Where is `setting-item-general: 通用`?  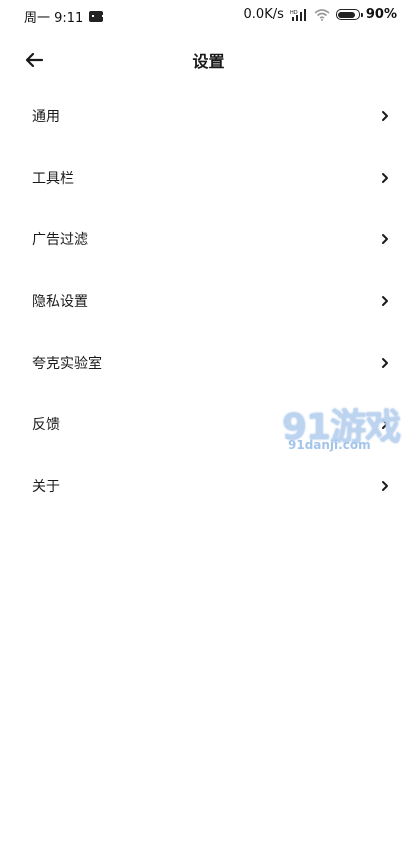 setting-item-general: 通用 is located at coordinates (208, 116).